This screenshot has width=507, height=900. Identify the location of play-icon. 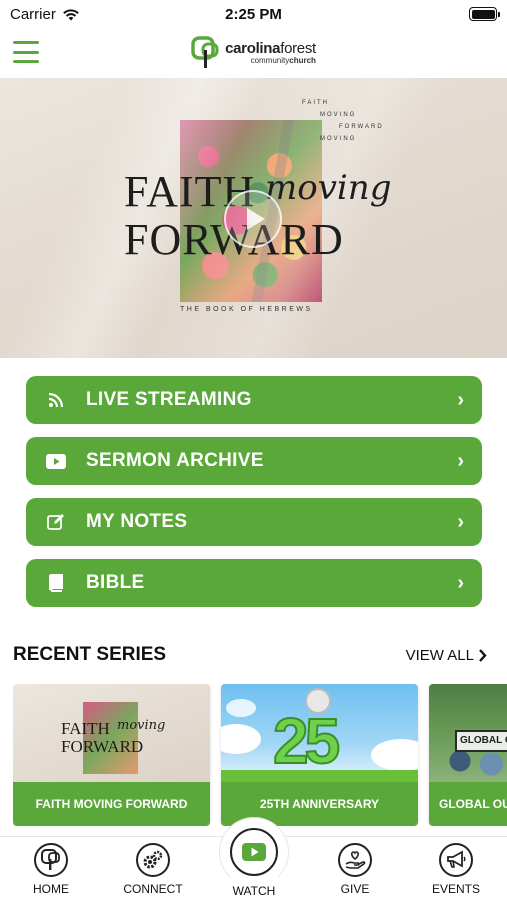
(255, 219).